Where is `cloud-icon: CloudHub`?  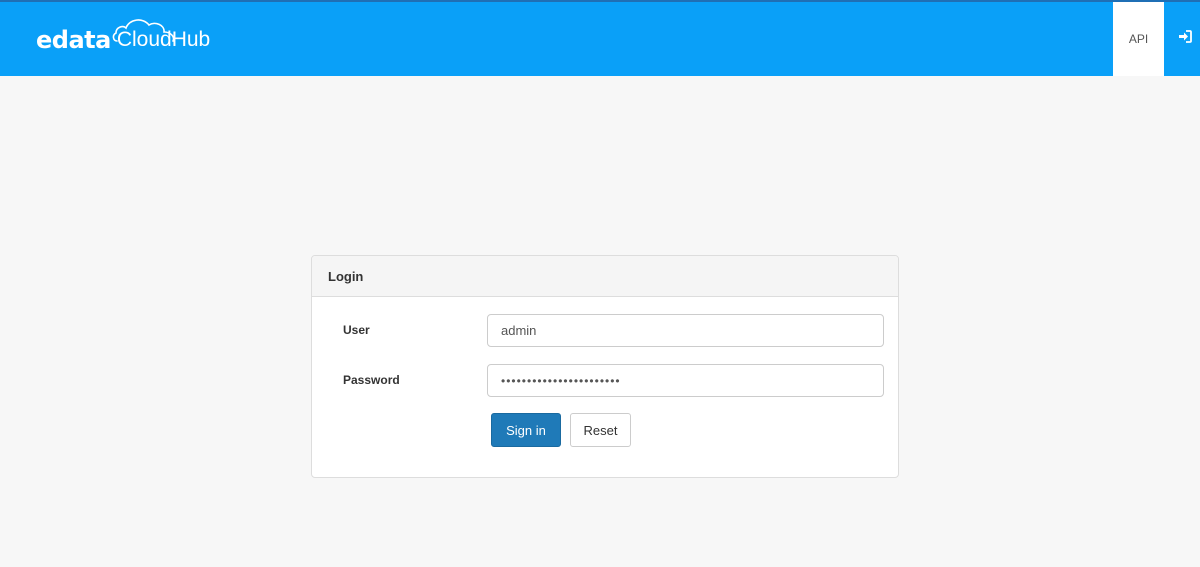 cloud-icon: CloudHub is located at coordinates (161, 35).